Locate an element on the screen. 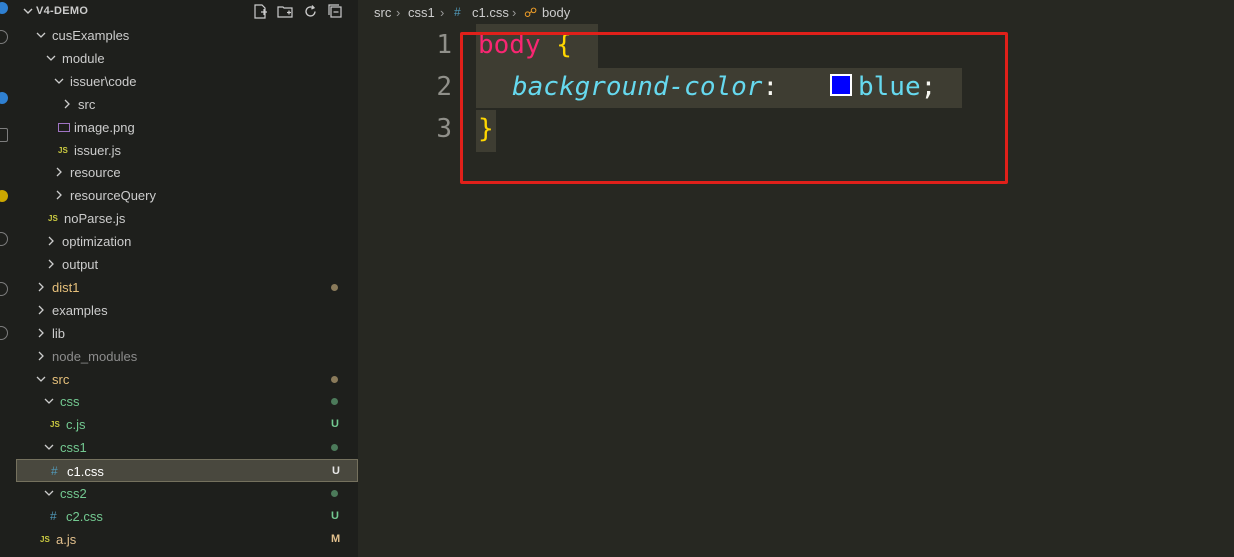 The image size is (1234, 557). tree-item-label: module is located at coordinates (83, 58).